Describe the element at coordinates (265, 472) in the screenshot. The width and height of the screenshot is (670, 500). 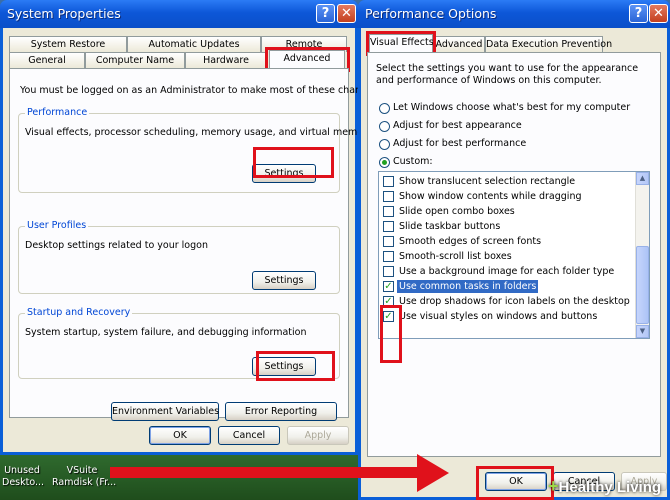
I see `annotation-arrow-shaft` at that location.